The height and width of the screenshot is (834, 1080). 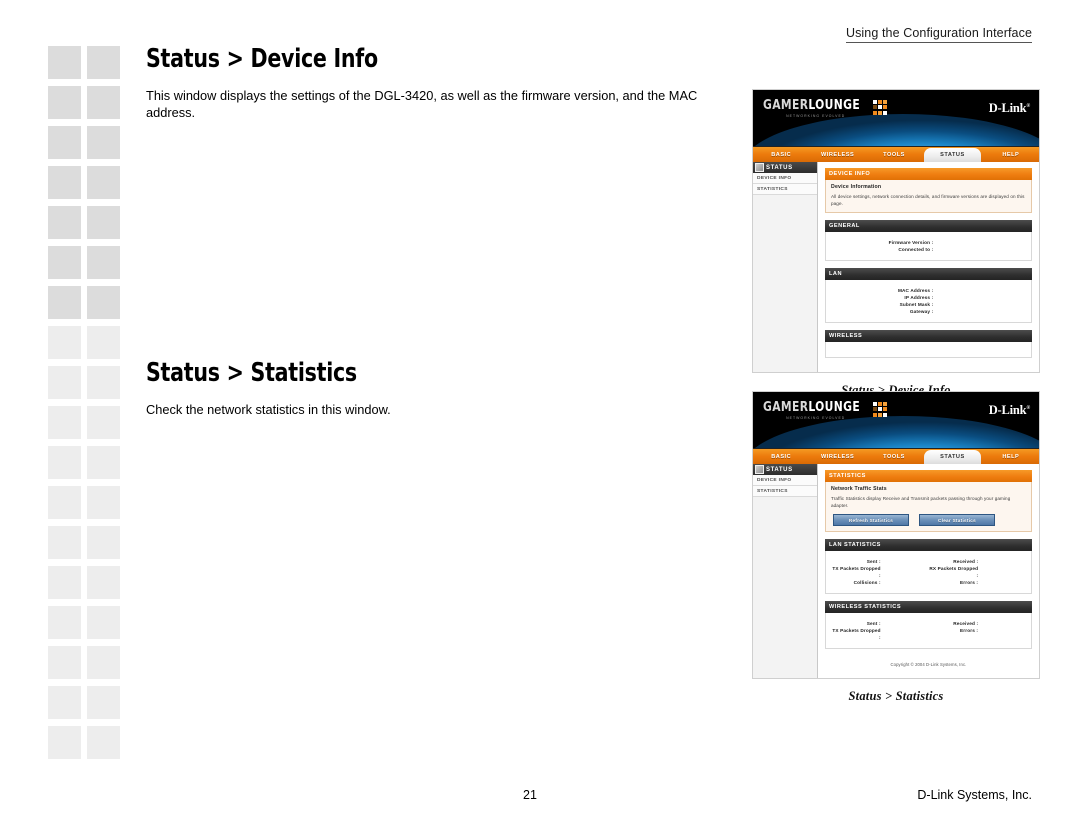 I want to click on field-col-left: Collisions :, so click(x=880, y=582).